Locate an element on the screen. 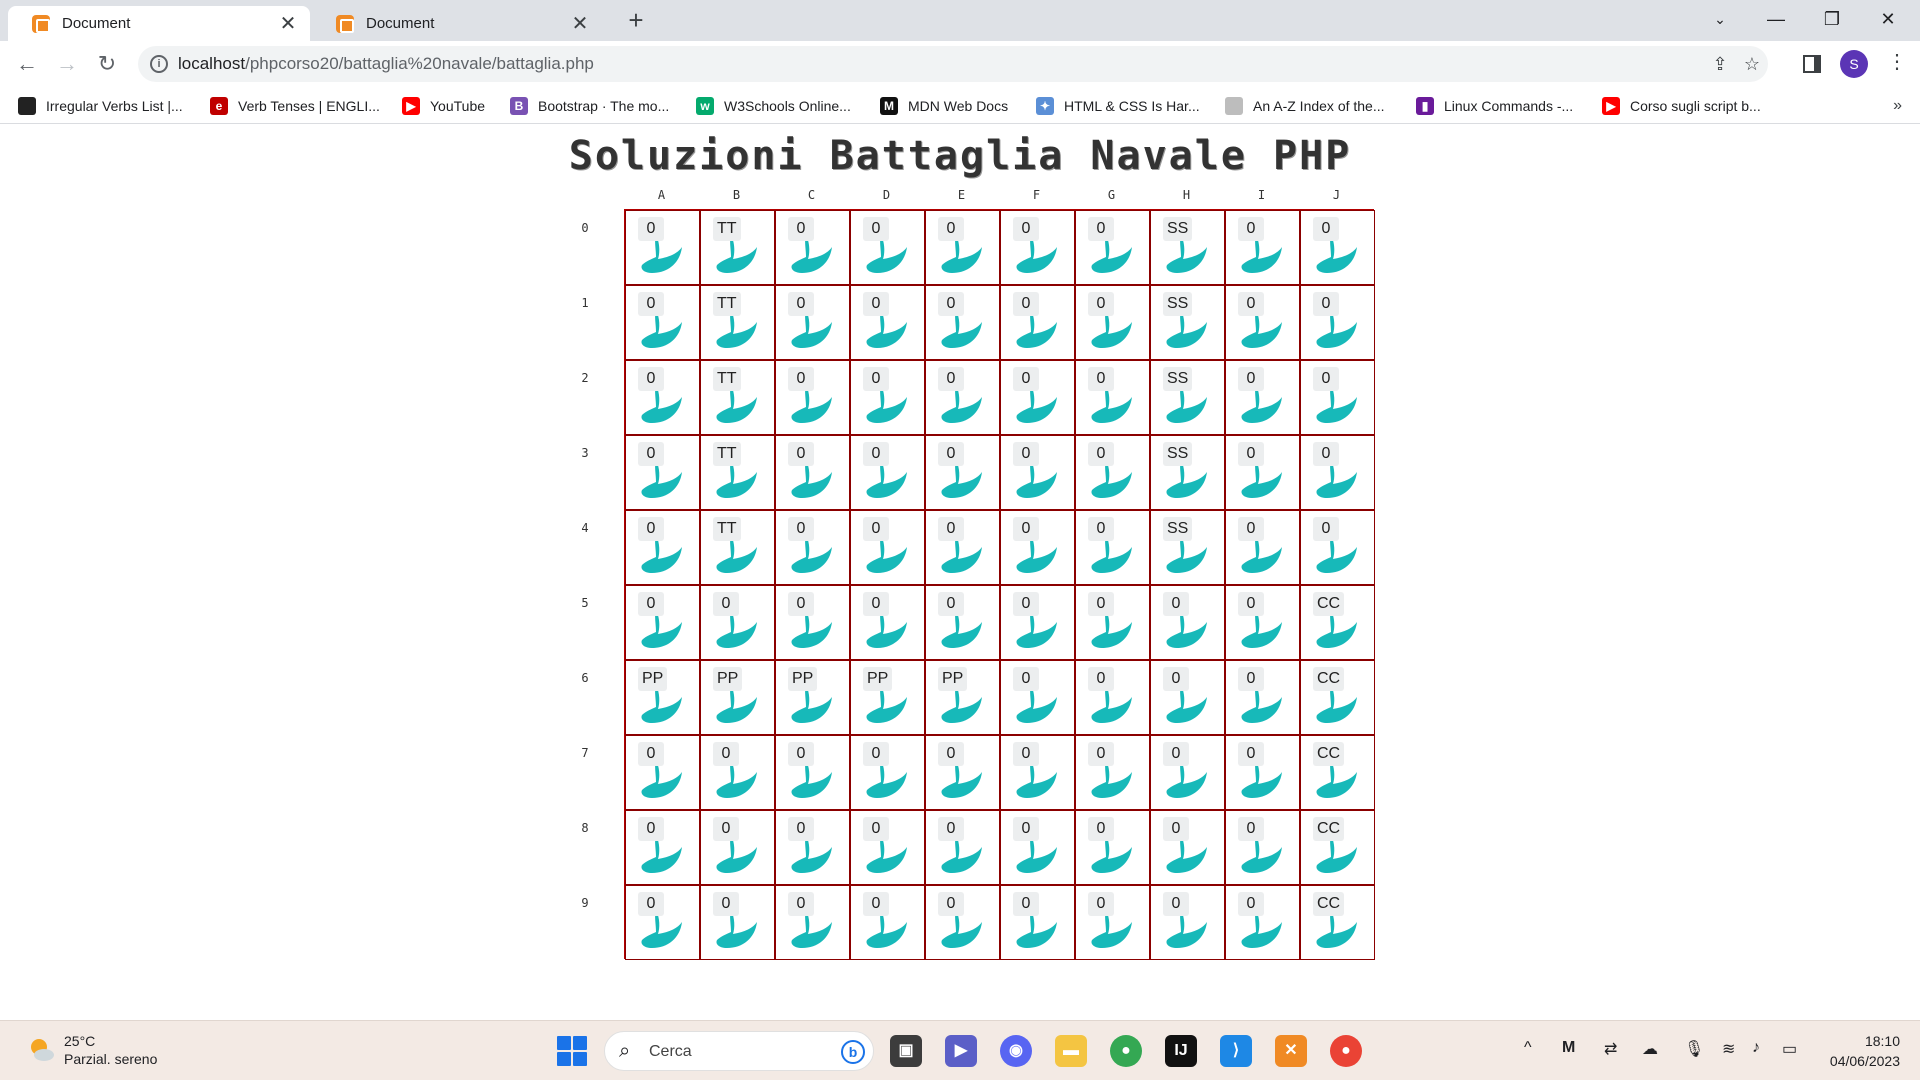 The image size is (1920, 1080). column-header: A is located at coordinates (661, 195).